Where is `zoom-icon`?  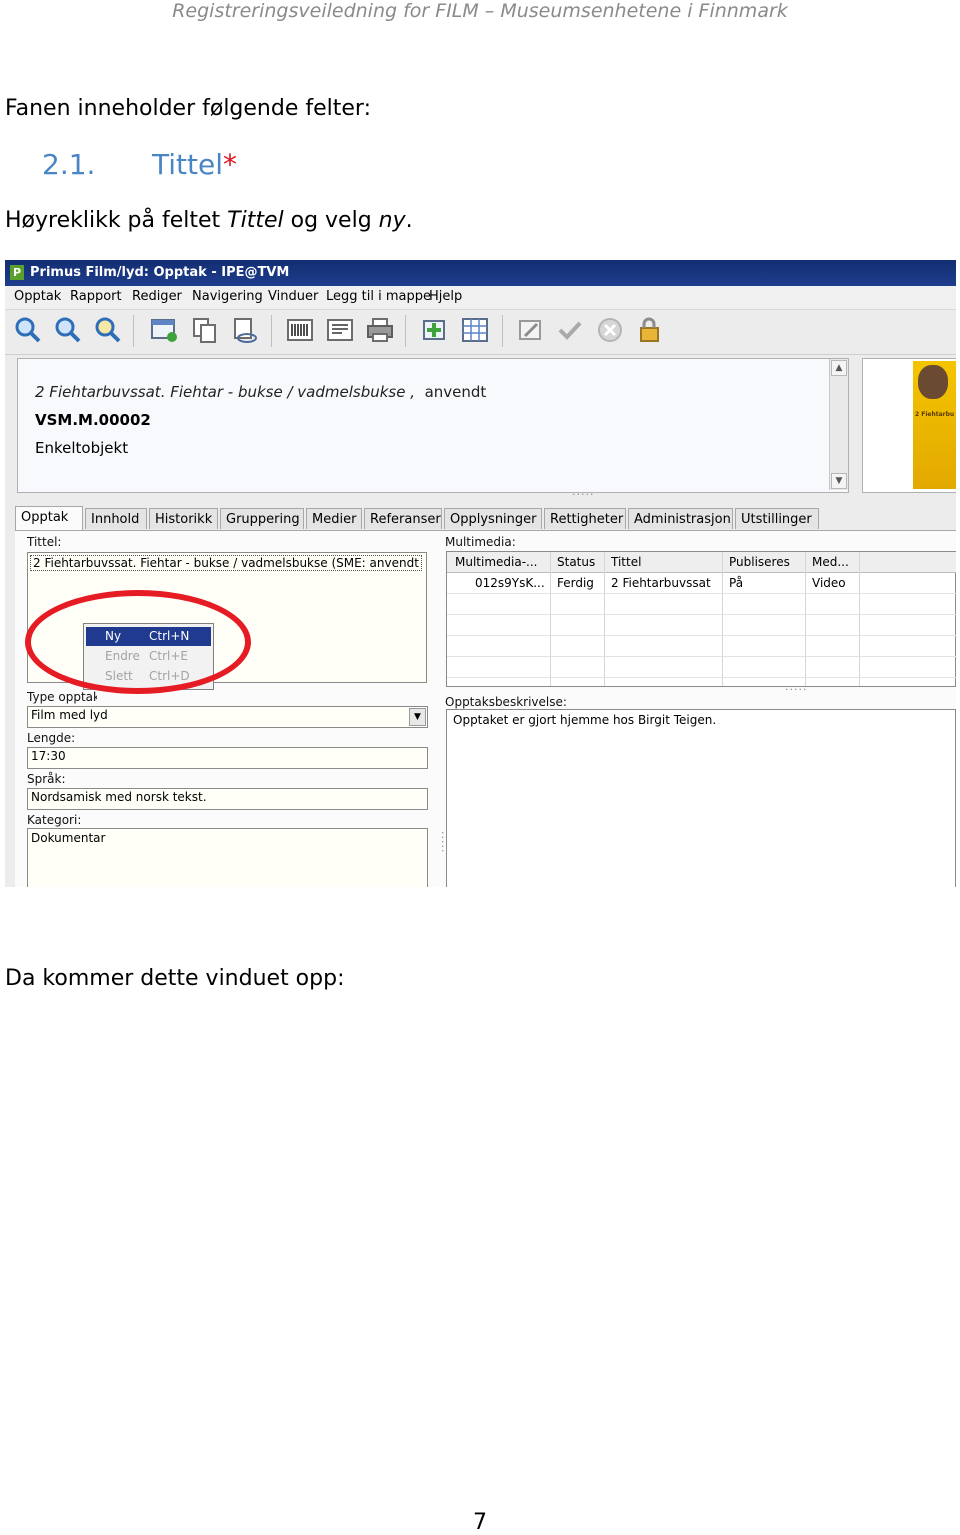 zoom-icon is located at coordinates (68, 330).